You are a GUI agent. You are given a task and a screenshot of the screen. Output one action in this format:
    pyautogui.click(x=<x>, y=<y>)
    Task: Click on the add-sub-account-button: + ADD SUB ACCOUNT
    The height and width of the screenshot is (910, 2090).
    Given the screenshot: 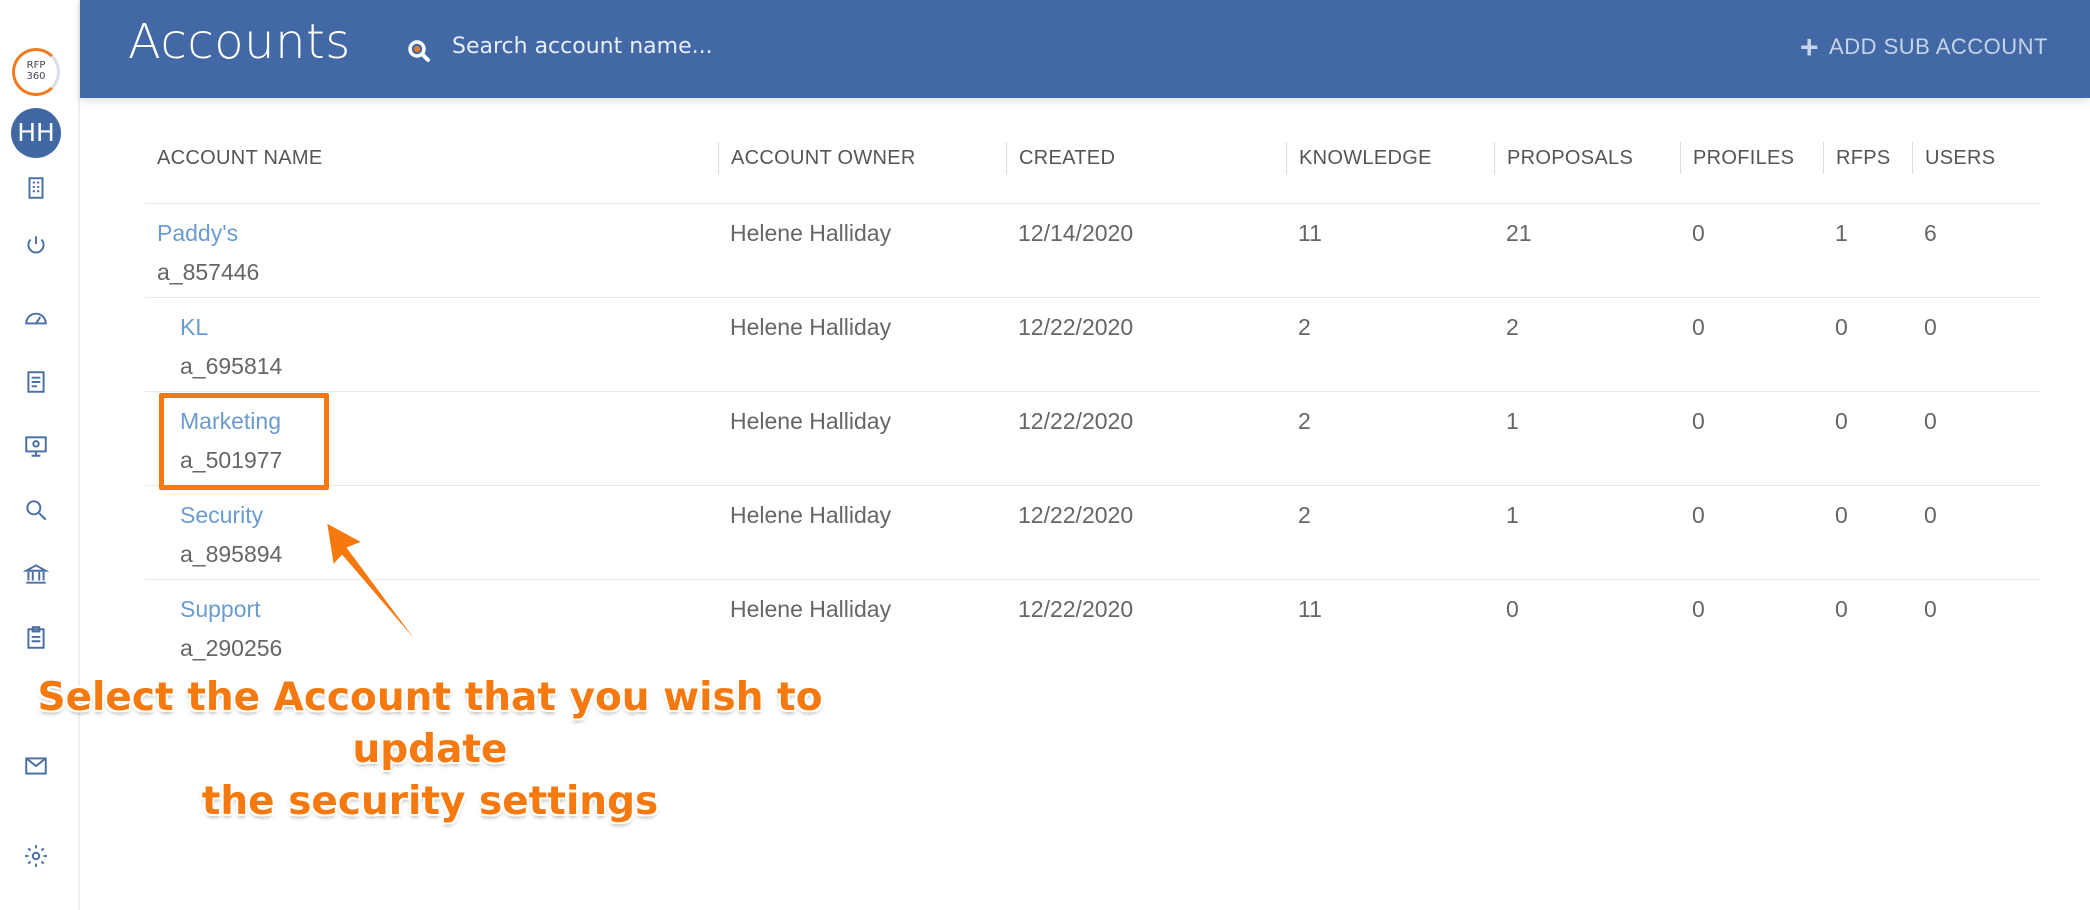 What is the action you would take?
    pyautogui.click(x=1923, y=47)
    